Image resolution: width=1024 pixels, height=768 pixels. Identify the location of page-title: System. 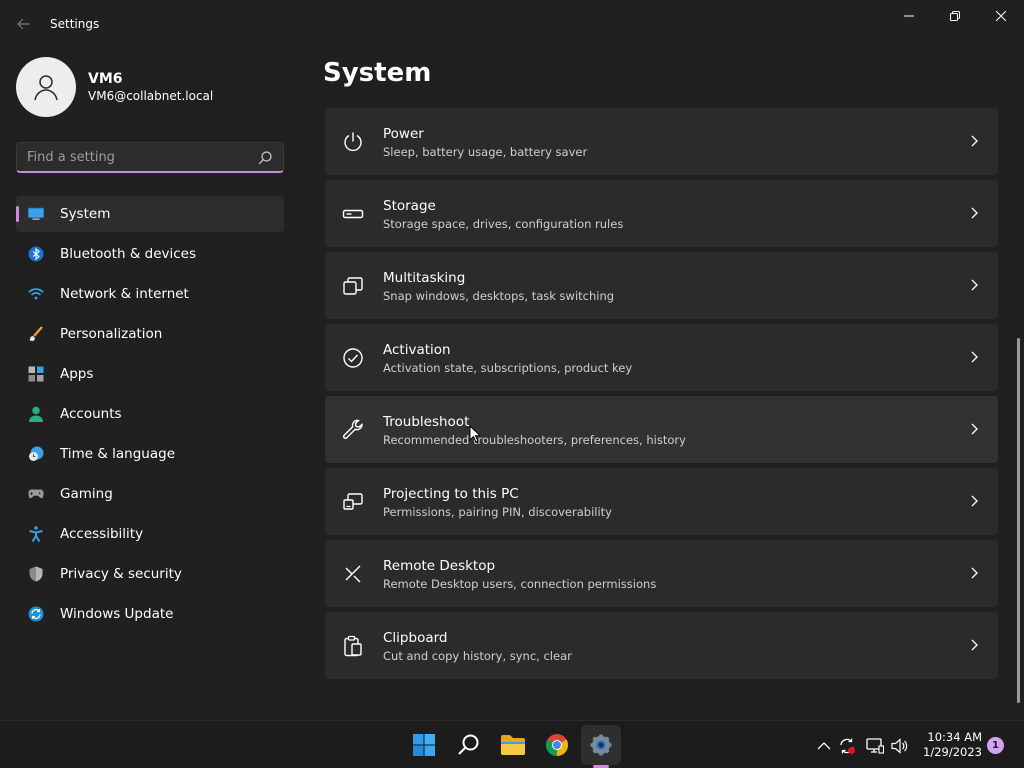
(377, 73).